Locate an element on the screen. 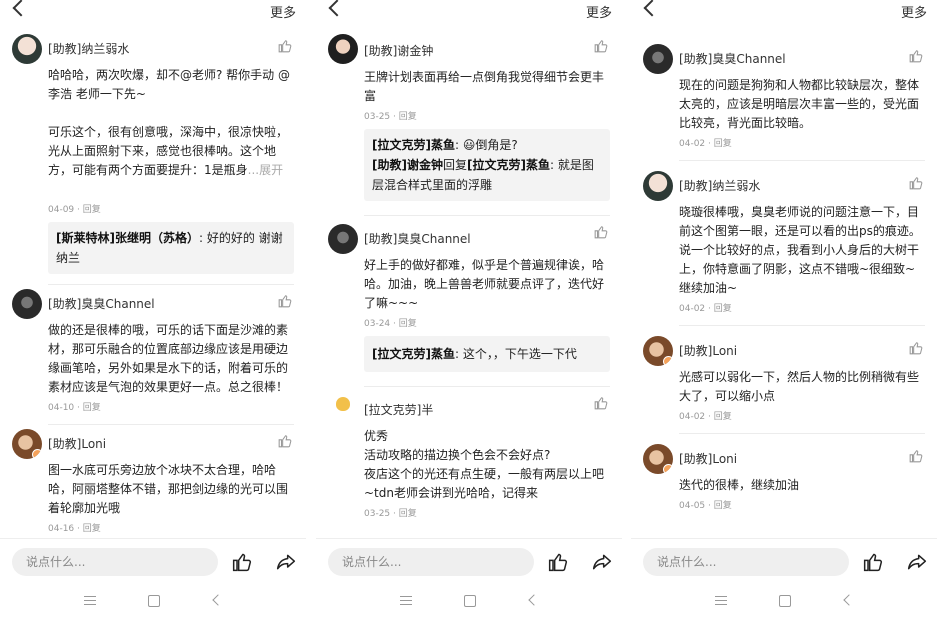  reply-author: [斯莱特林]张继明（苏格） is located at coordinates (127, 238).